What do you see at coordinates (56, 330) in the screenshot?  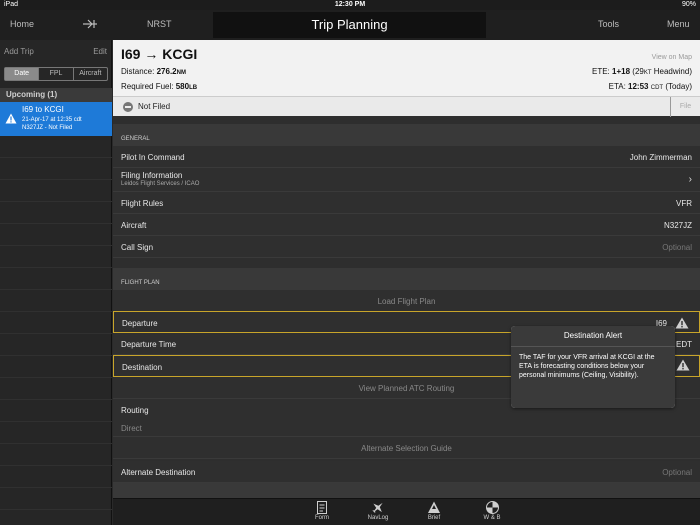 I see `empty-list-rows` at bounding box center [56, 330].